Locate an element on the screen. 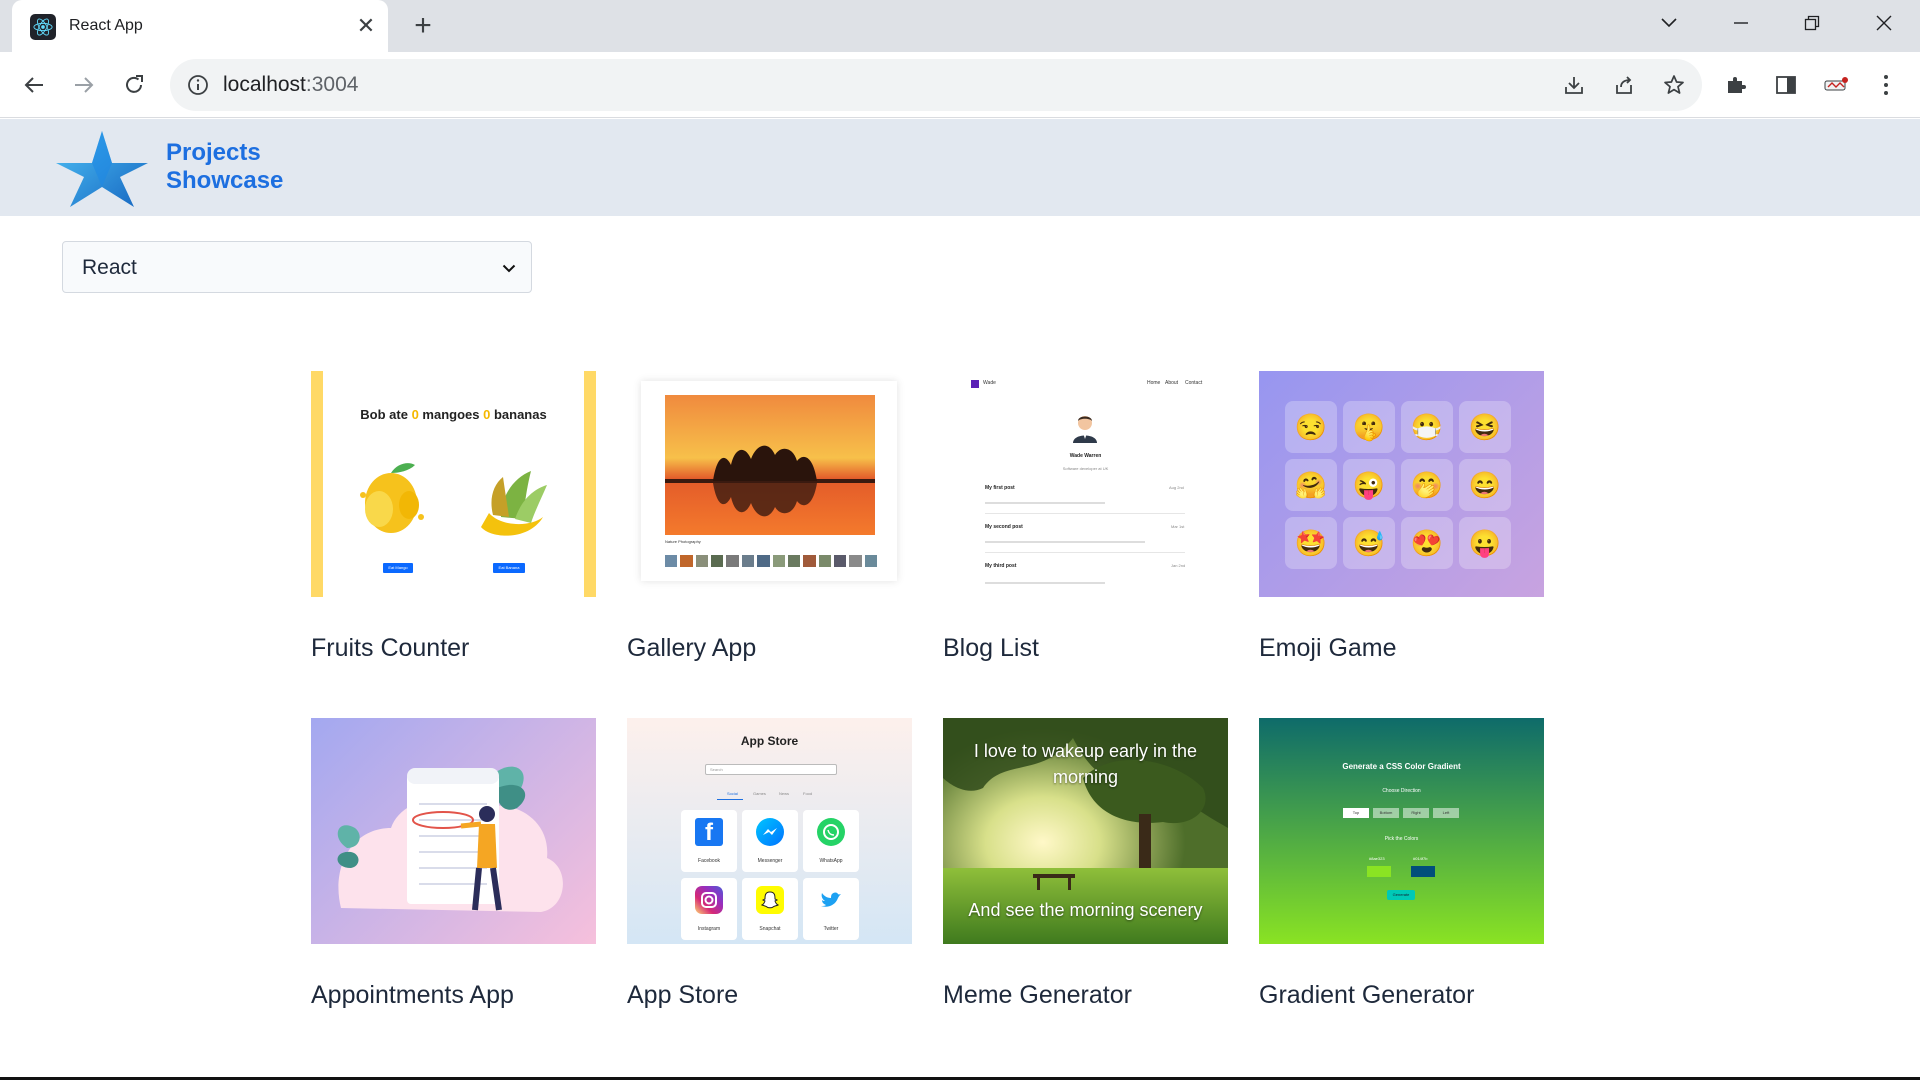 The image size is (1920, 1080). forward-arrow-icon is located at coordinates (84, 85).